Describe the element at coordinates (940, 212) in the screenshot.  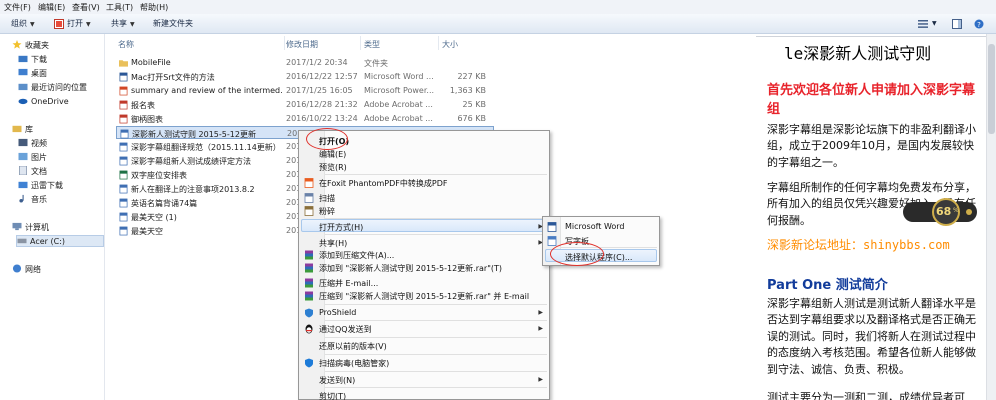
I see `speed-badge: 68 %` at that location.